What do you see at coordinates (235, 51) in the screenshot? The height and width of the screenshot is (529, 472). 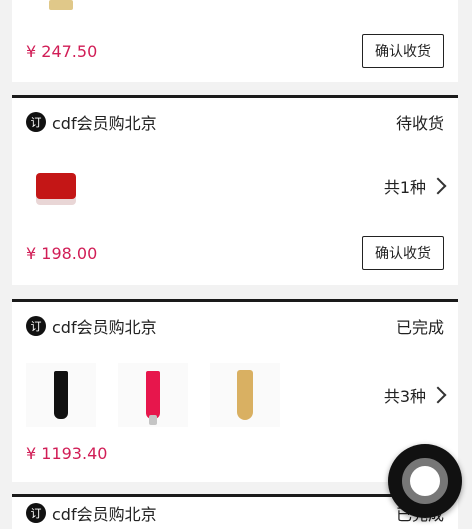 I see `order-footer: ¥ 247.50 确认收货` at bounding box center [235, 51].